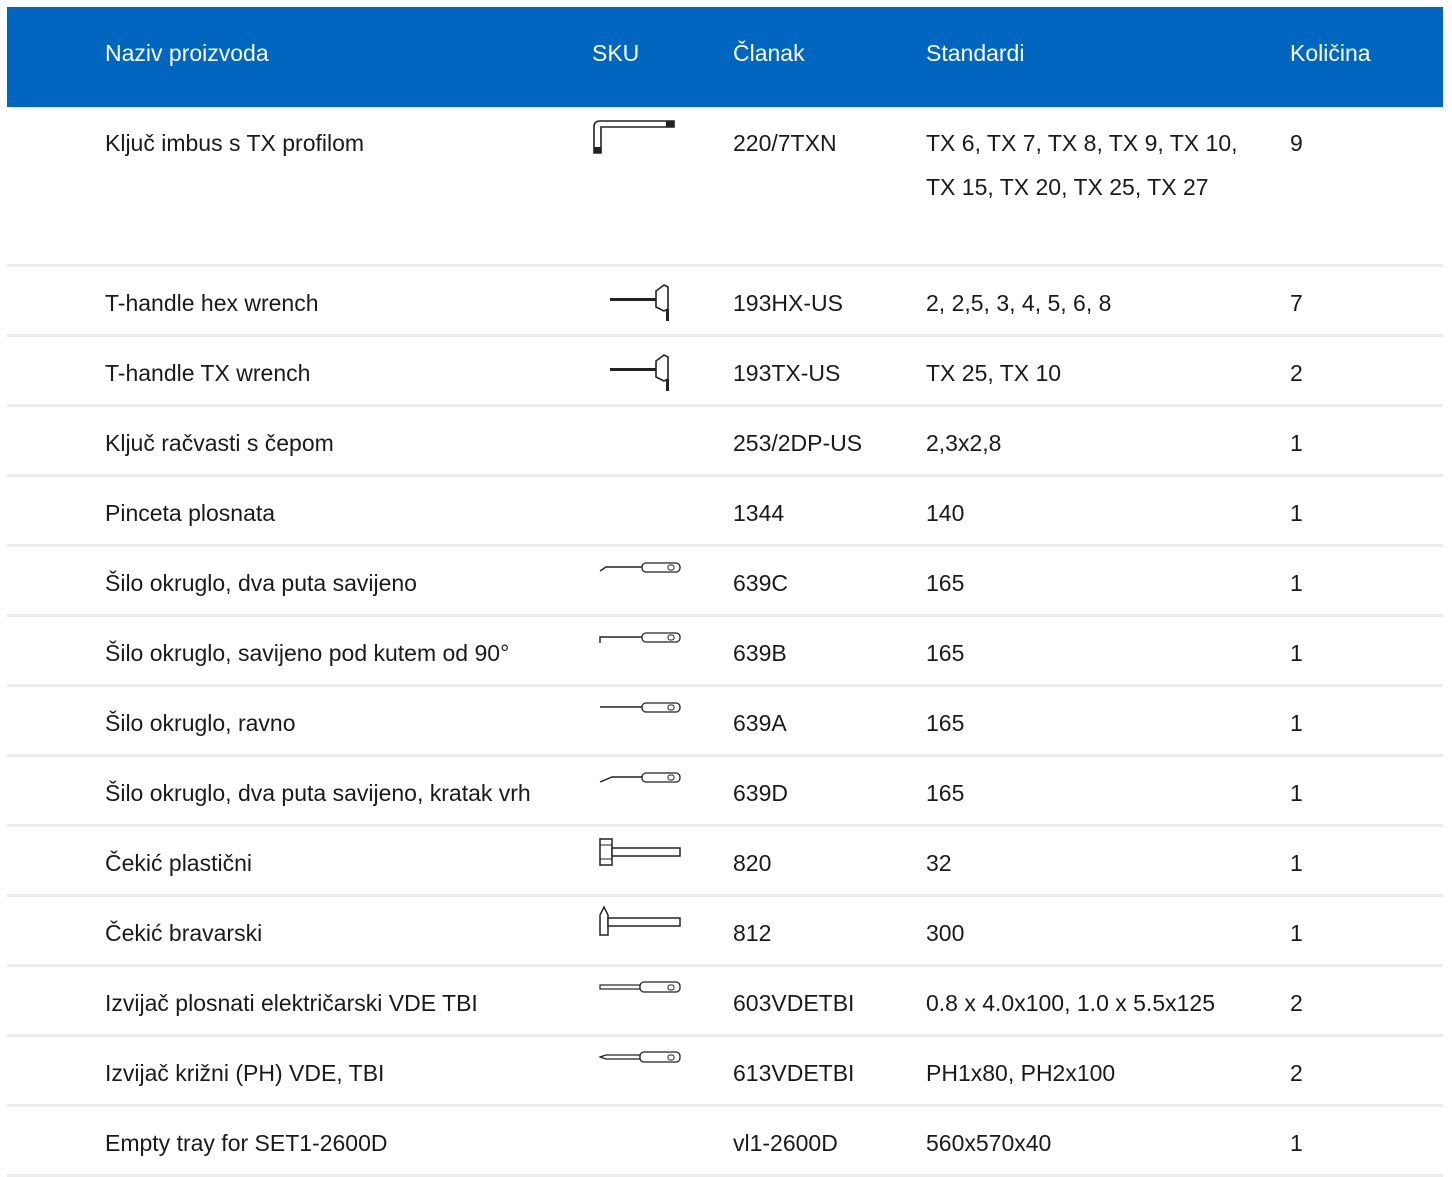  I want to click on product-name: Empty tray for SET1-2600D, so click(246, 1143).